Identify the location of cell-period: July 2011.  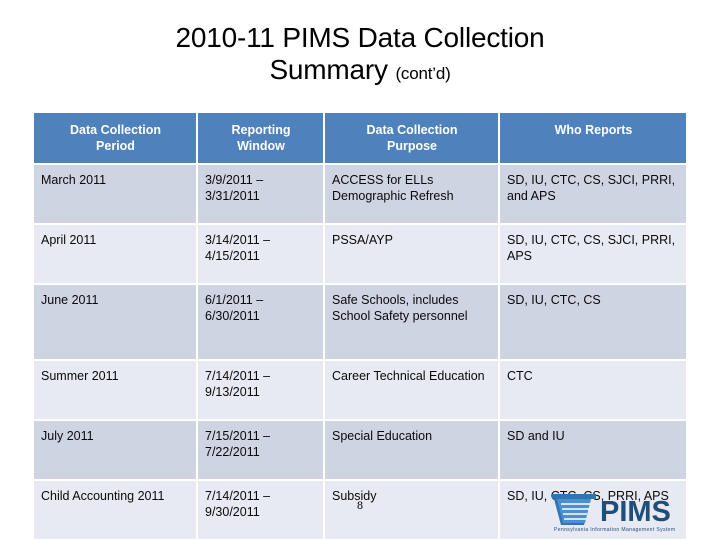
(116, 451).